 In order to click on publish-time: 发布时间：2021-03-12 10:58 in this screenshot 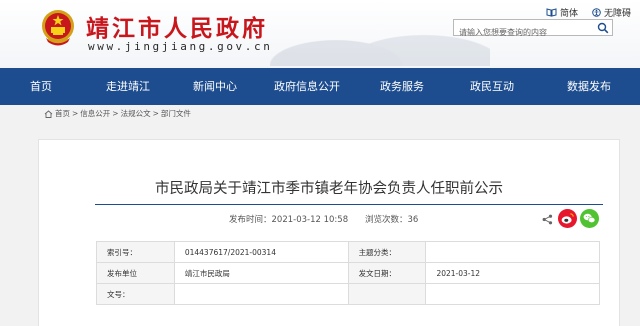, I will do `click(288, 219)`.